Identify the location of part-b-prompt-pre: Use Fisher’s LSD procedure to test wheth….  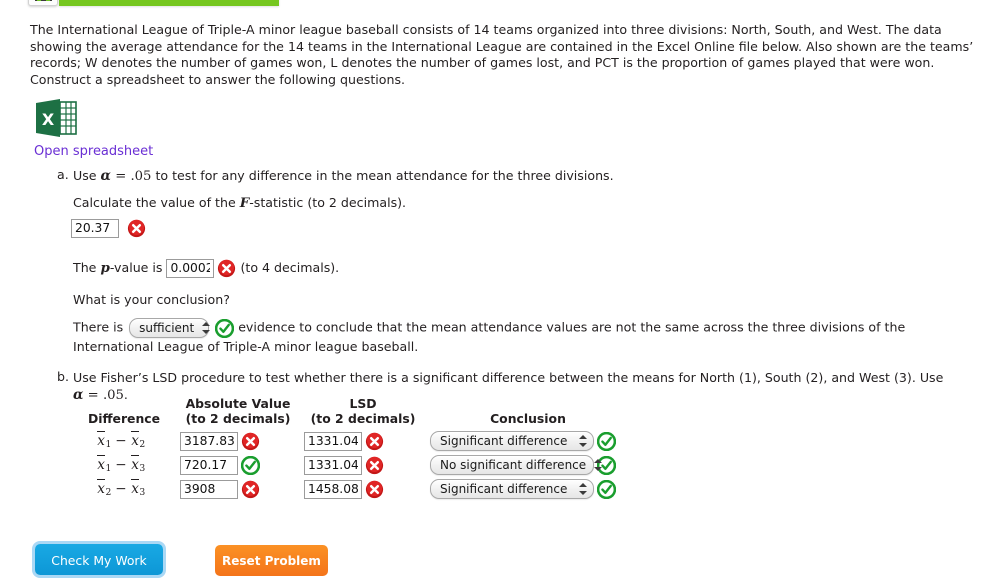
(508, 377).